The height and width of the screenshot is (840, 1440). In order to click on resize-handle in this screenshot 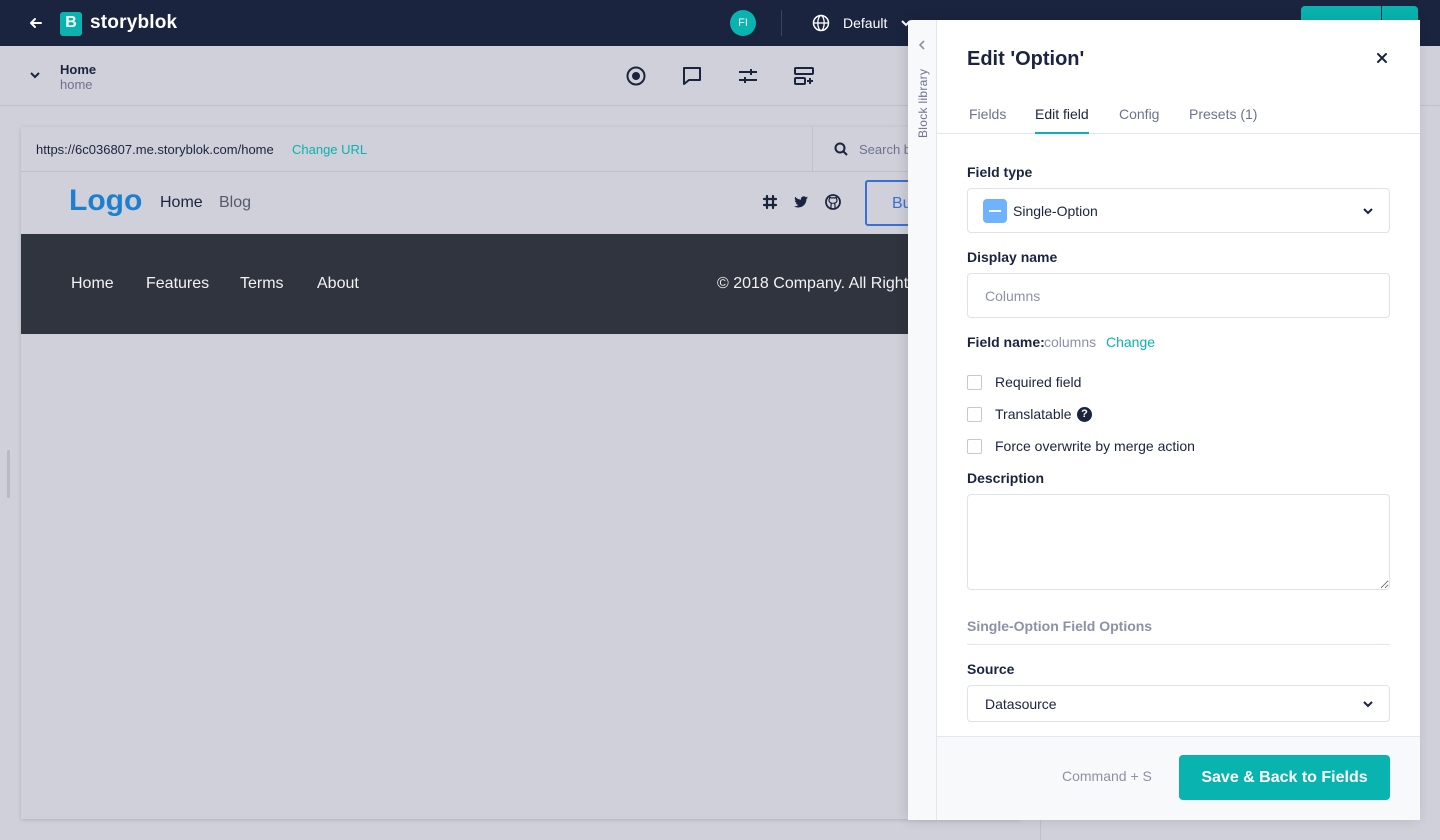, I will do `click(8, 474)`.